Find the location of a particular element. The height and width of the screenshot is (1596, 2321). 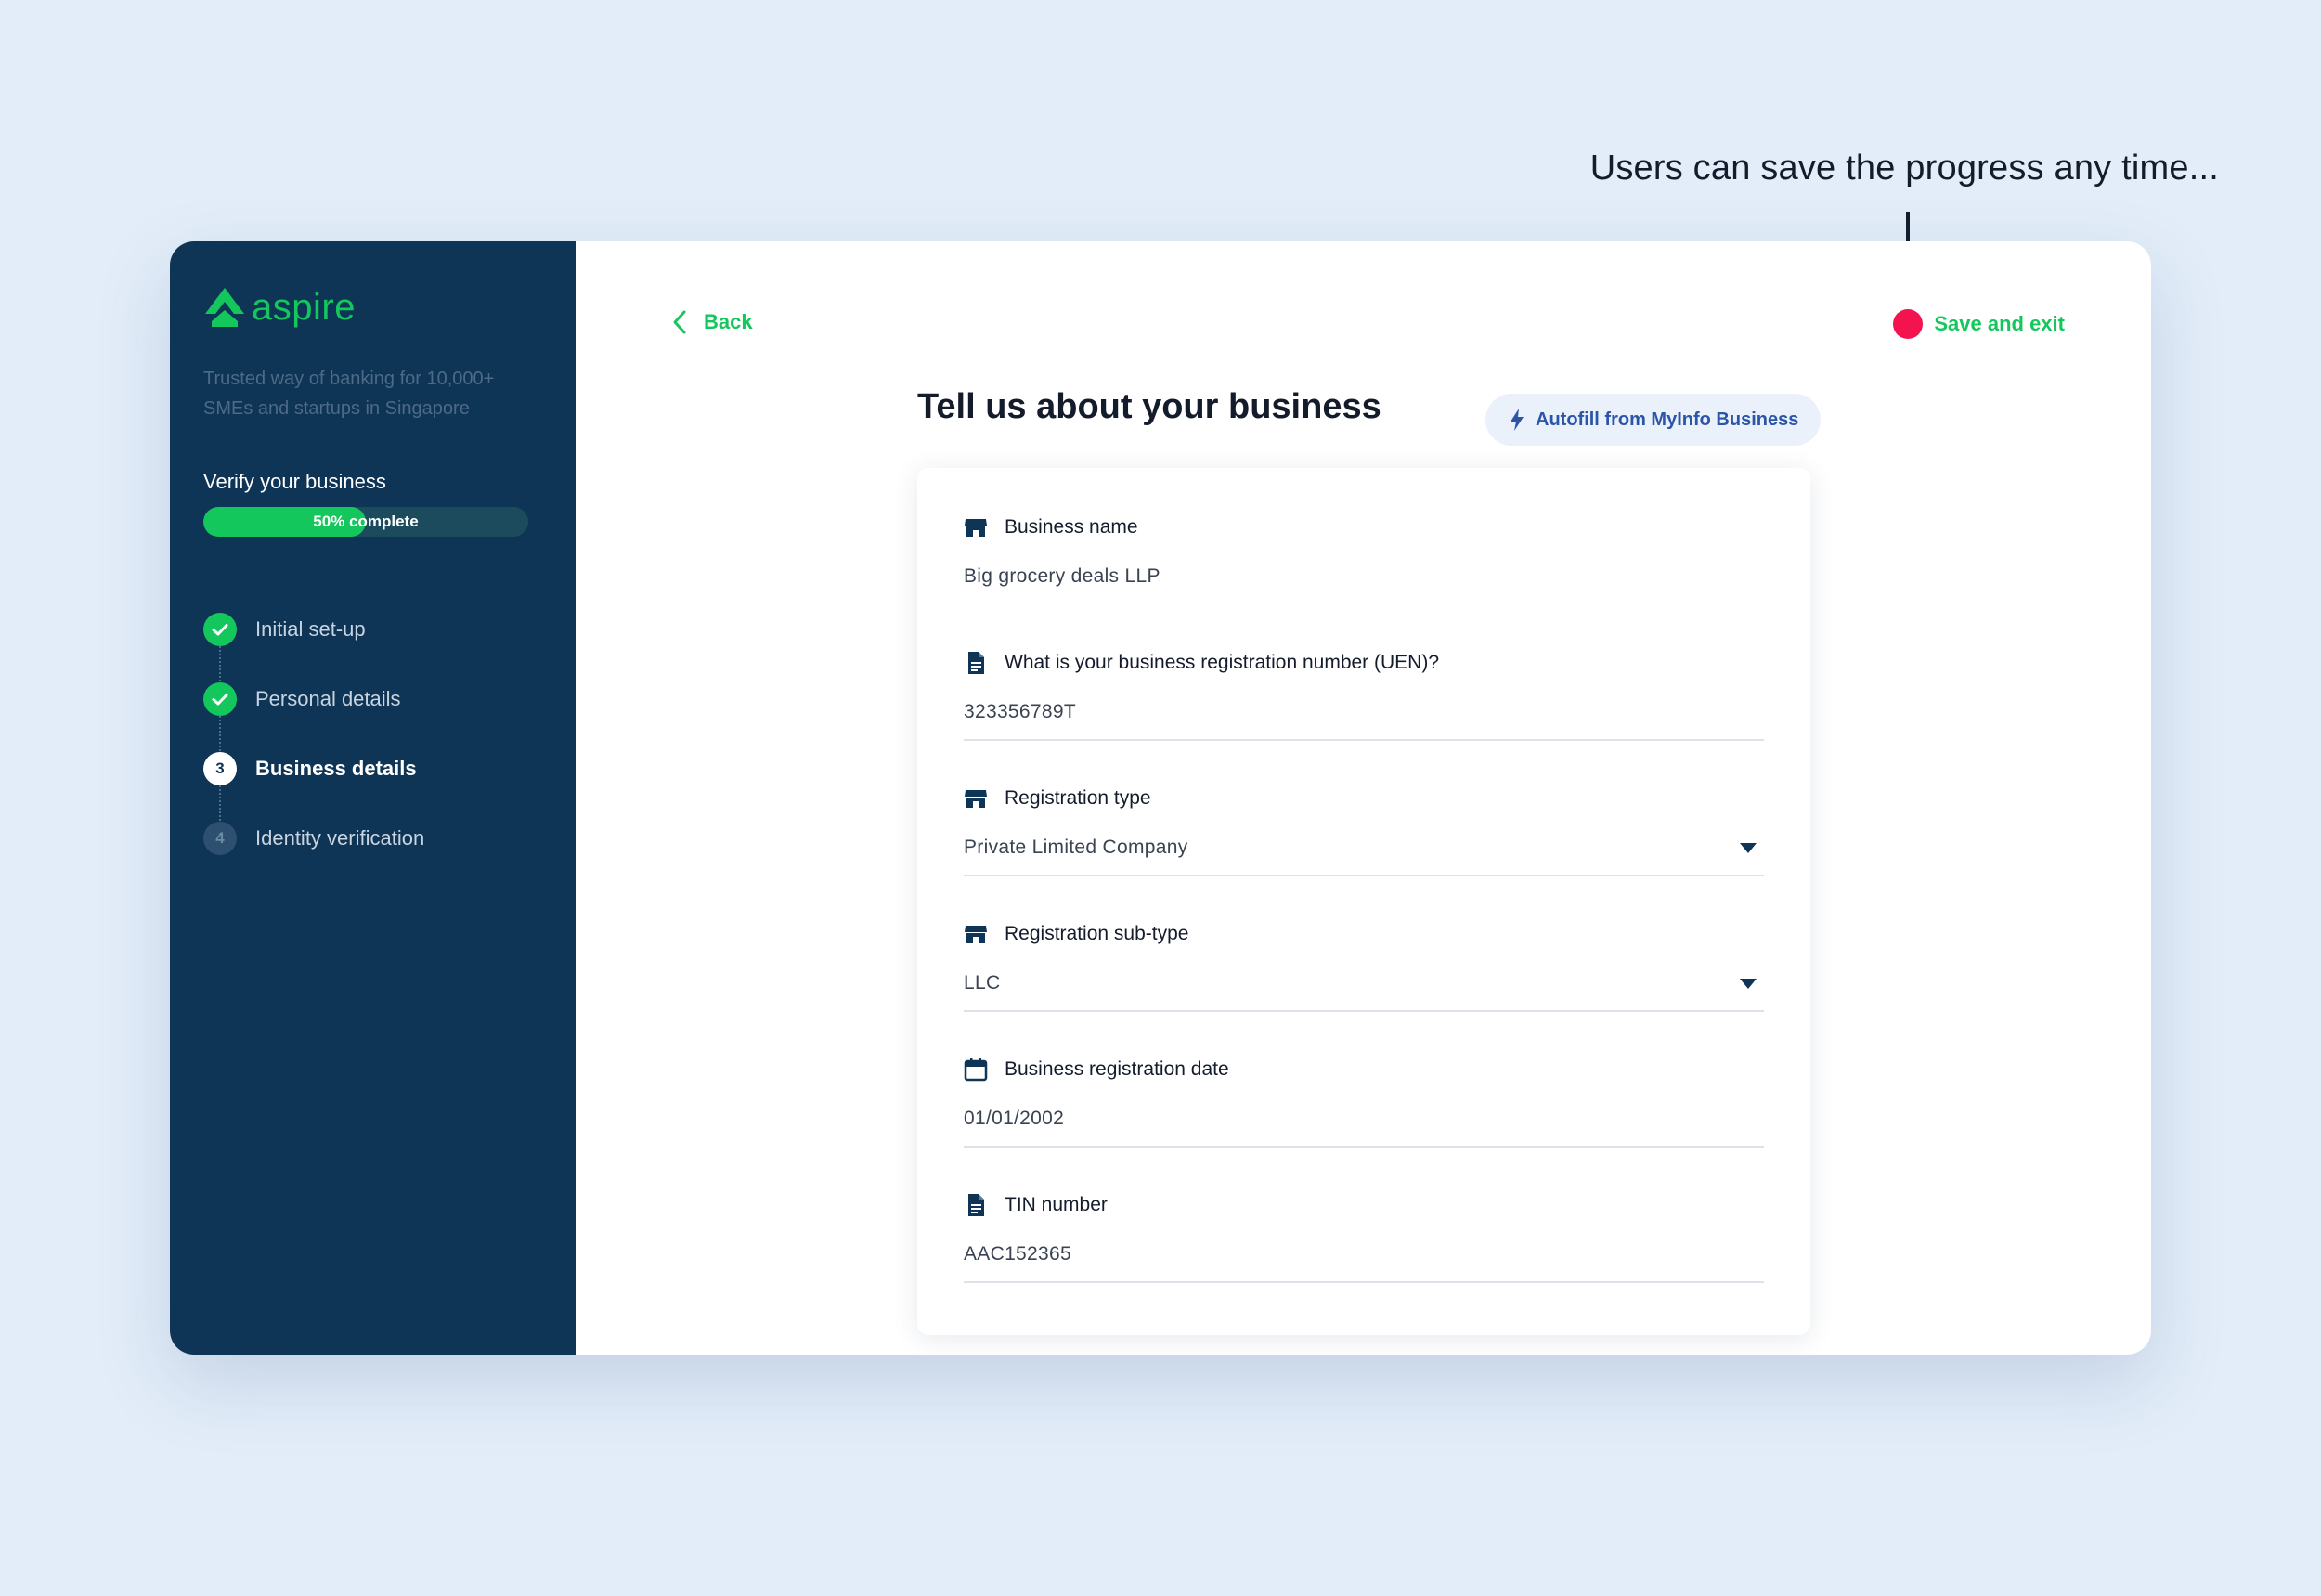

tin-number-input: AAC152365 is located at coordinates (1364, 1254).